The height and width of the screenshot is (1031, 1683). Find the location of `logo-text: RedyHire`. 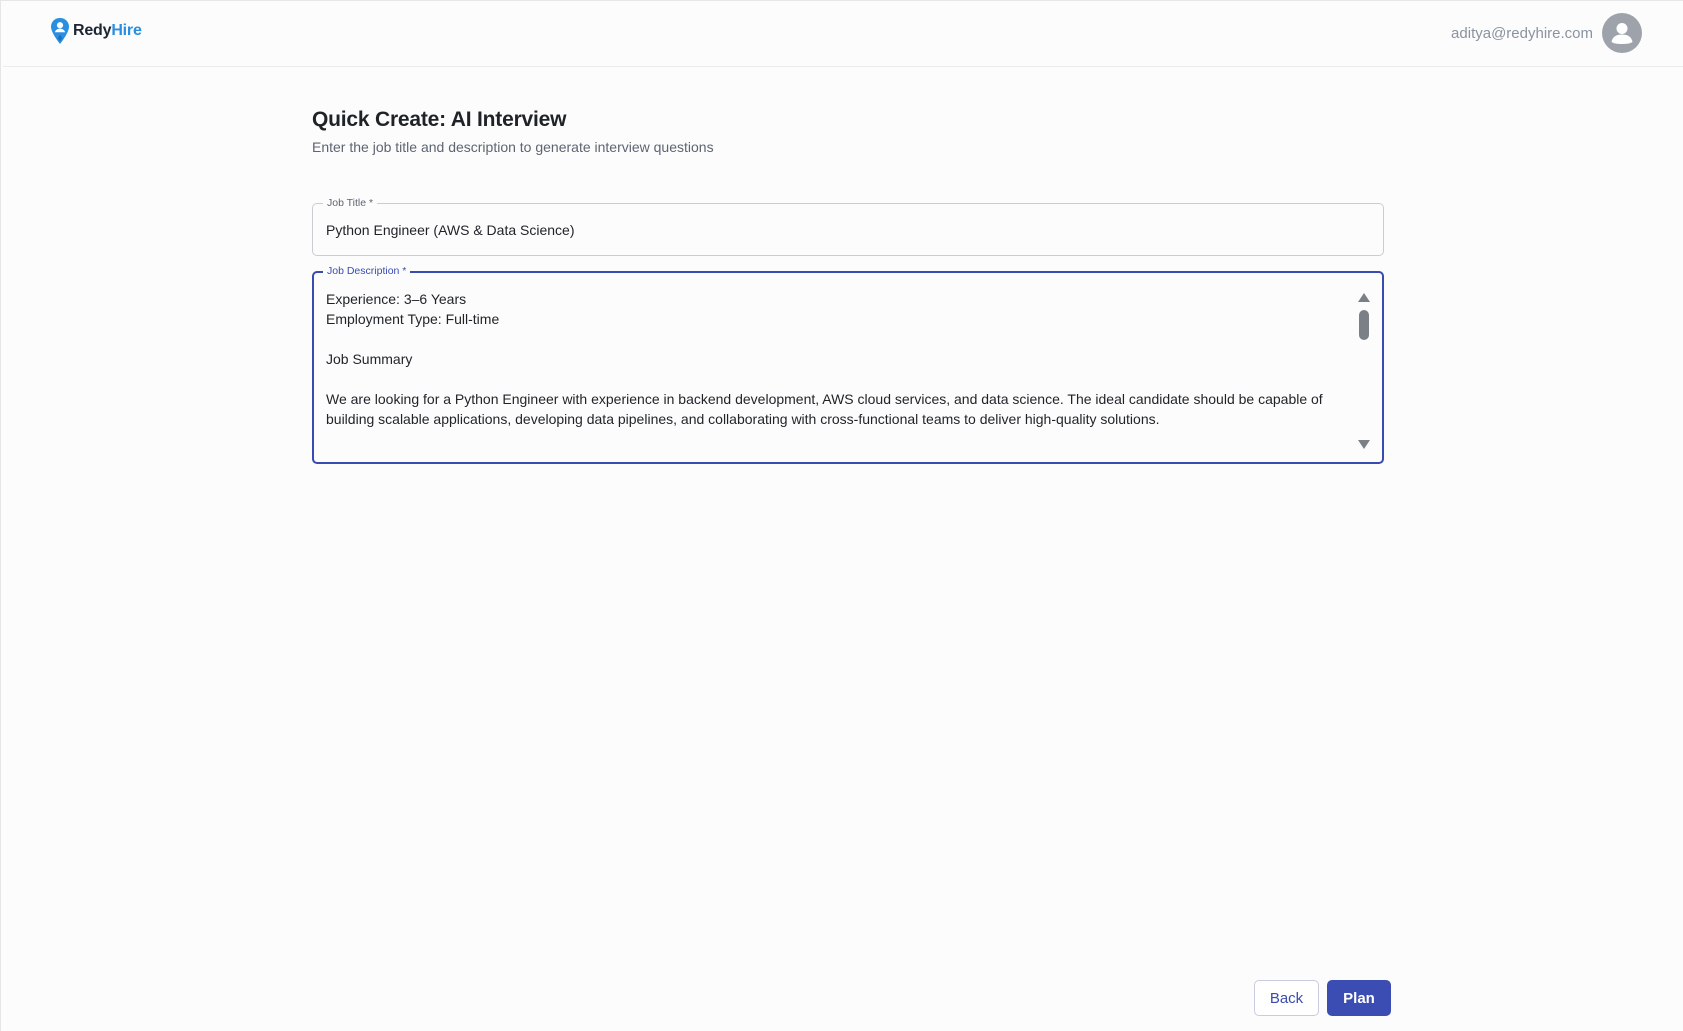

logo-text: RedyHire is located at coordinates (107, 31).